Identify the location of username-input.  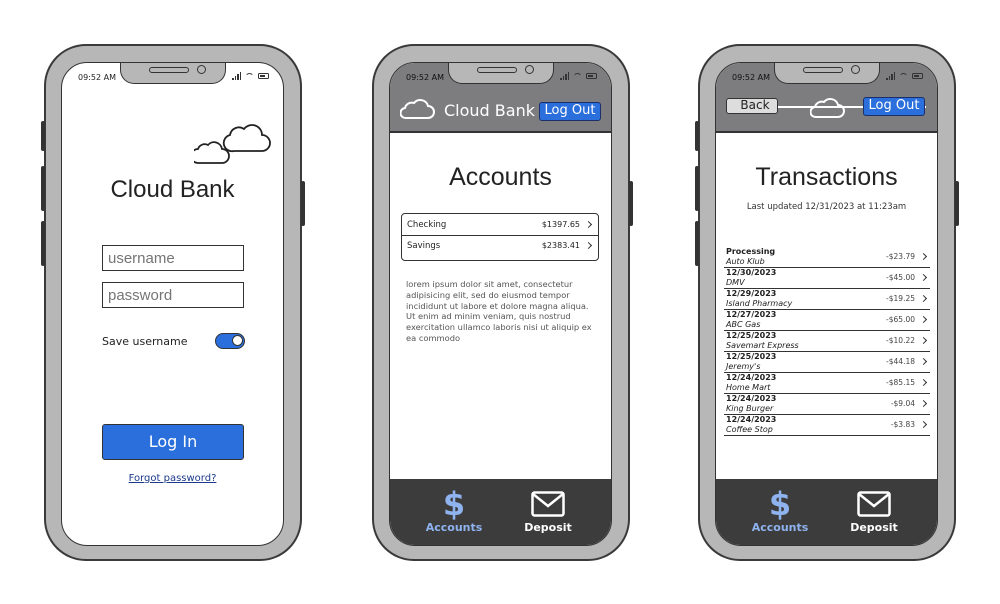
(173, 258).